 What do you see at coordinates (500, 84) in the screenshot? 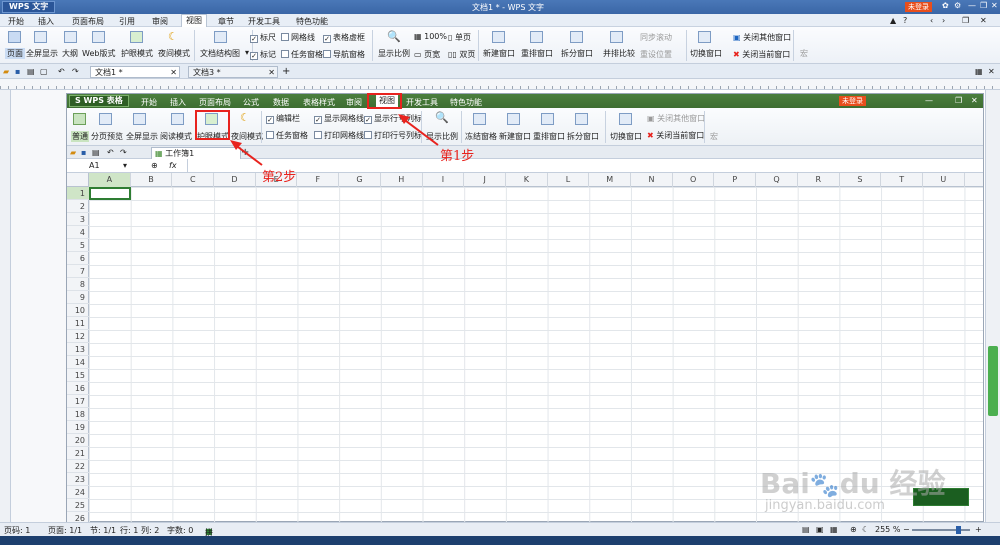
I see `horizontal-ruler` at bounding box center [500, 84].